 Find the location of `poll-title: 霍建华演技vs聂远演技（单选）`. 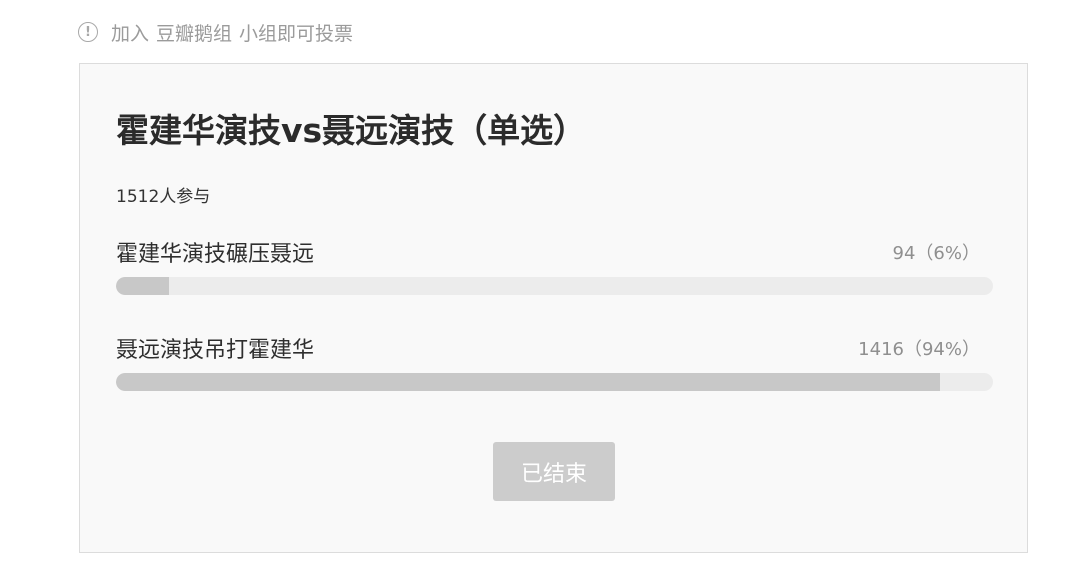

poll-title: 霍建华演技vs聂远演技（单选） is located at coordinates (351, 130).